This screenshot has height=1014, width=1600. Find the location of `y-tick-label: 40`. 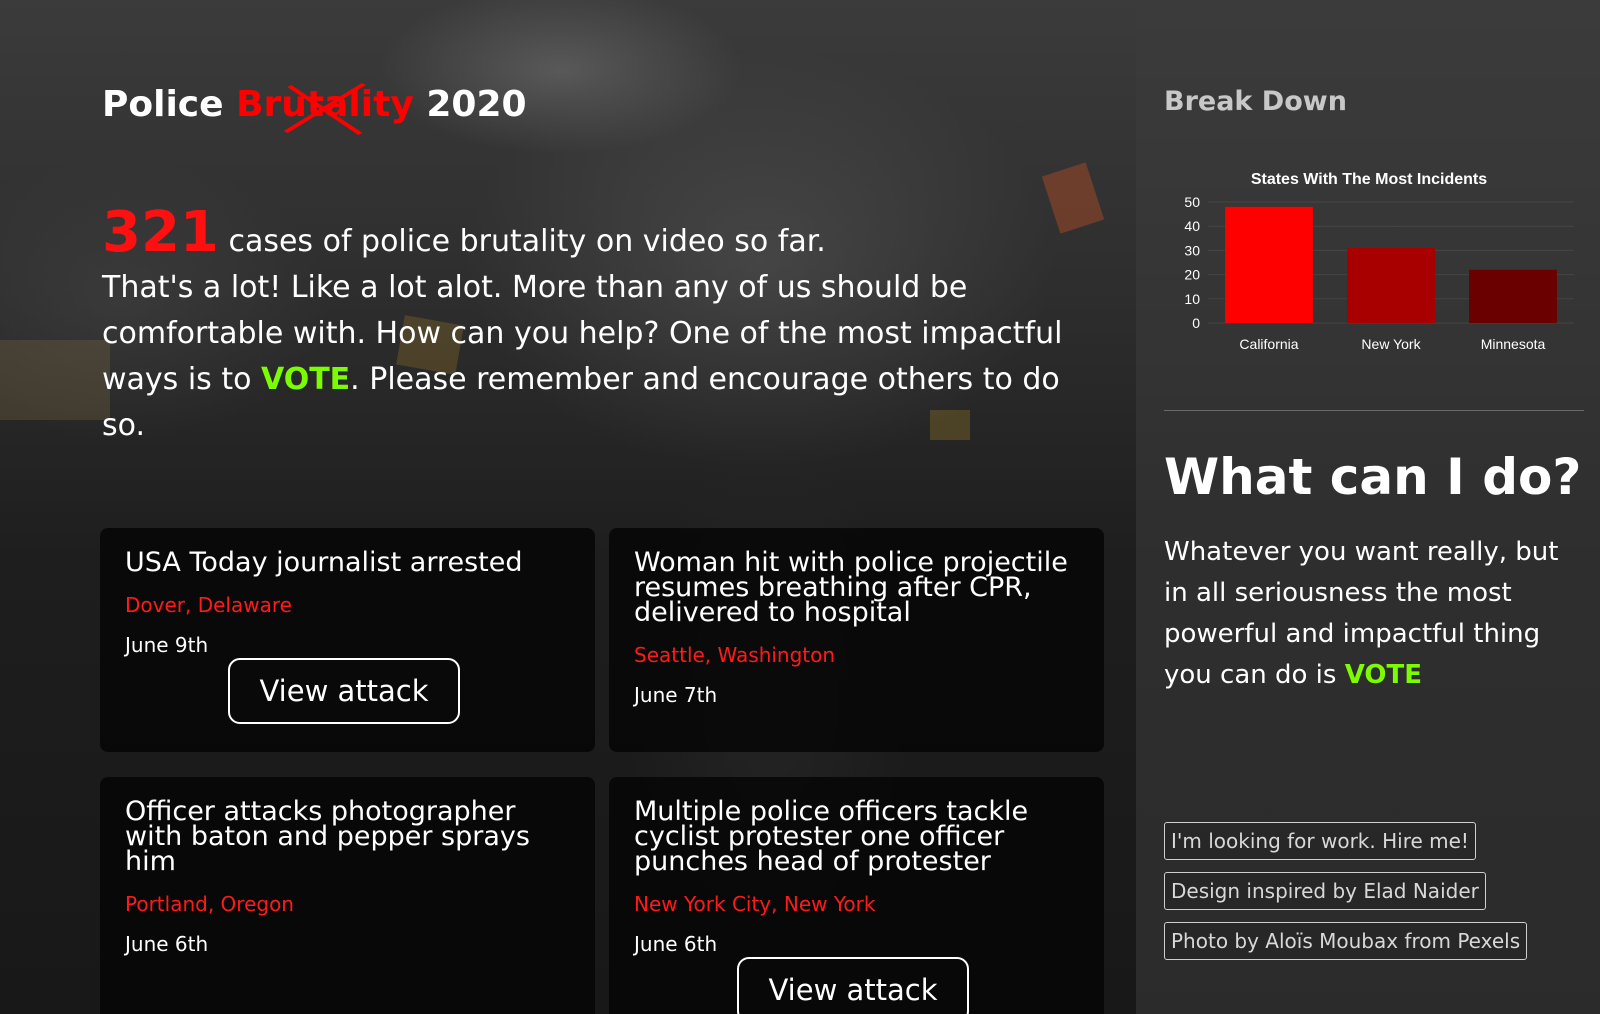

y-tick-label: 40 is located at coordinates (1192, 226).